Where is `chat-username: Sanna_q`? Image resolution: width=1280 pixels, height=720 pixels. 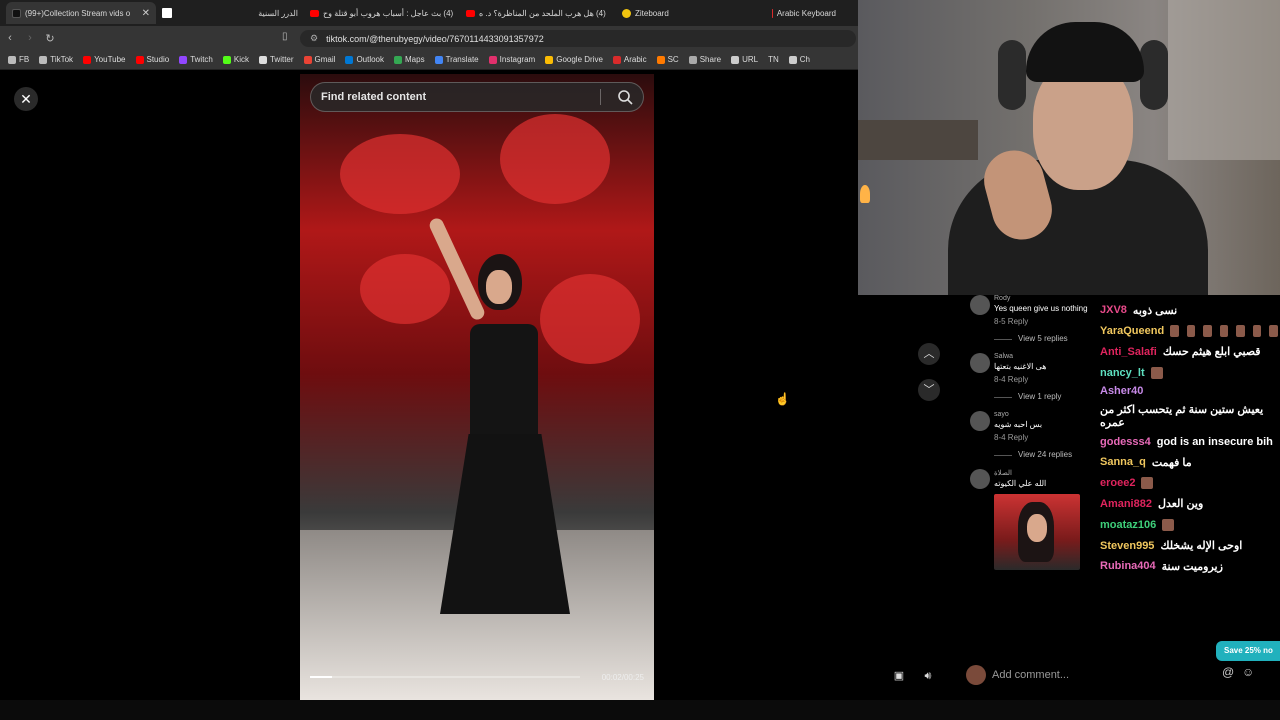 chat-username: Sanna_q is located at coordinates (1123, 462).